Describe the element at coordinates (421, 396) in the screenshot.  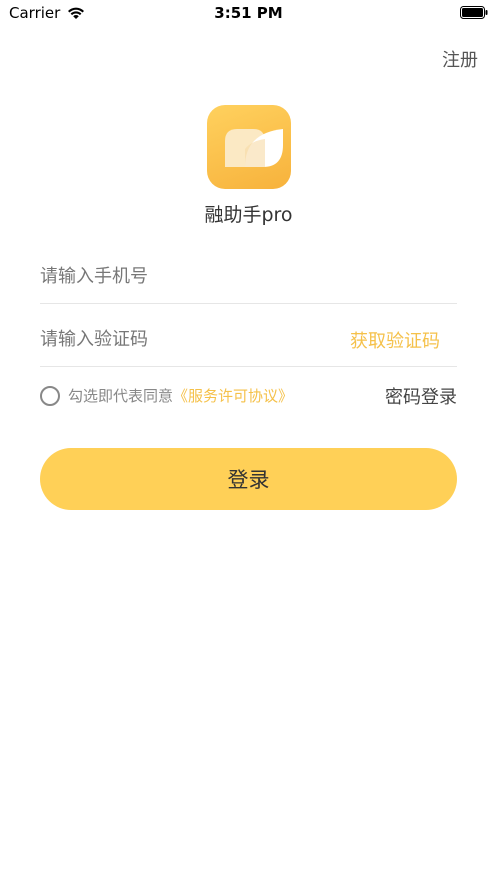
I see `password-login-link: 密码登录` at that location.